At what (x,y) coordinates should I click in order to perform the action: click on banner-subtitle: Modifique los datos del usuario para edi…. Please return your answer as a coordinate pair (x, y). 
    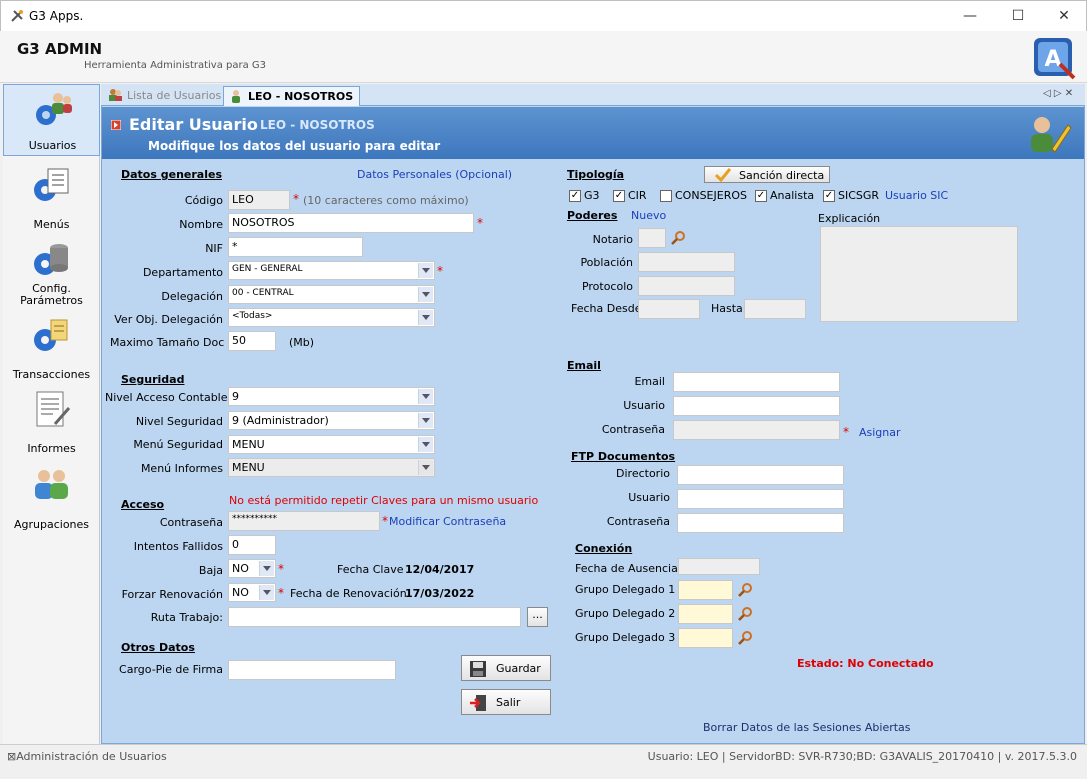
    Looking at the image, I should click on (294, 146).